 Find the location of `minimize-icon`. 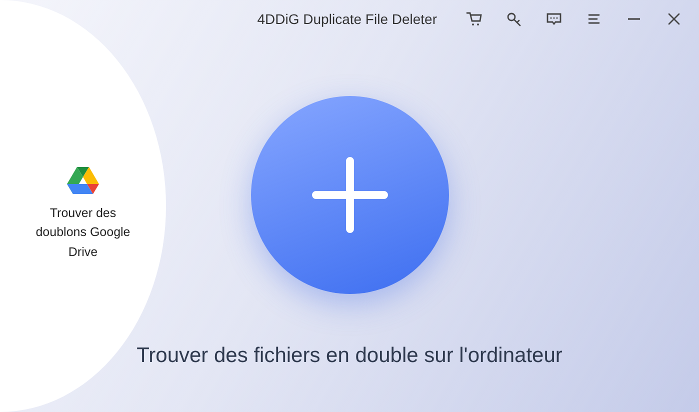

minimize-icon is located at coordinates (634, 19).